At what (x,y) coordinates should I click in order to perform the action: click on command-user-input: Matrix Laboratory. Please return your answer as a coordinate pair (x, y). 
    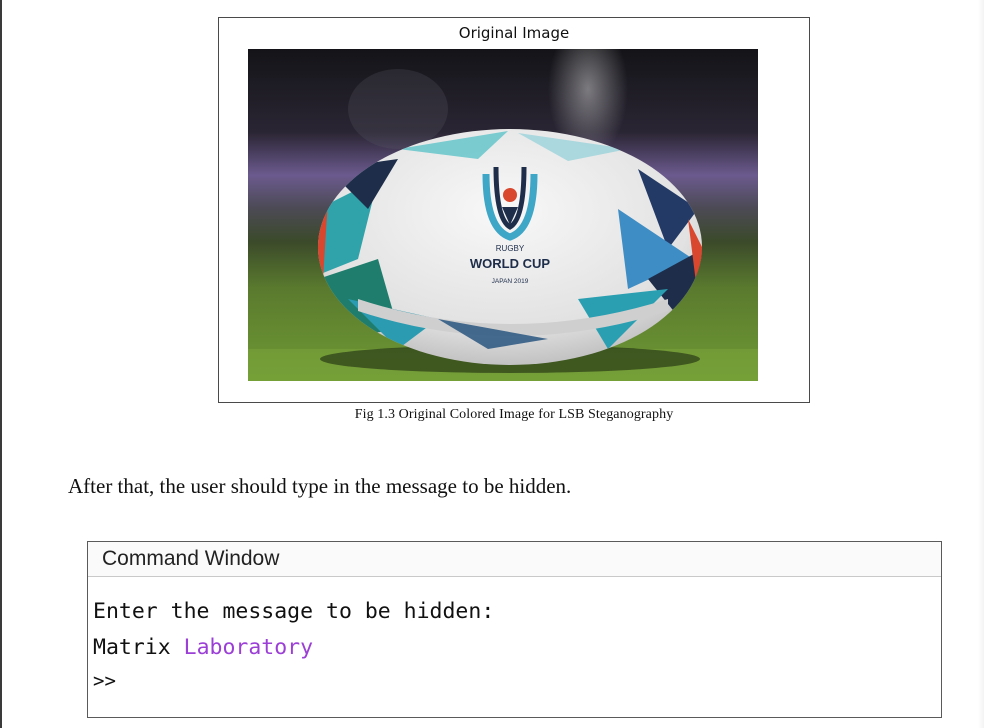
    Looking at the image, I should click on (293, 648).